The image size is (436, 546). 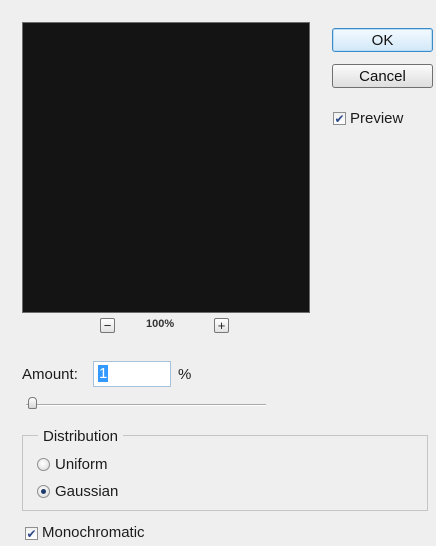 I want to click on gaussian-label: Gaussian, so click(x=87, y=491).